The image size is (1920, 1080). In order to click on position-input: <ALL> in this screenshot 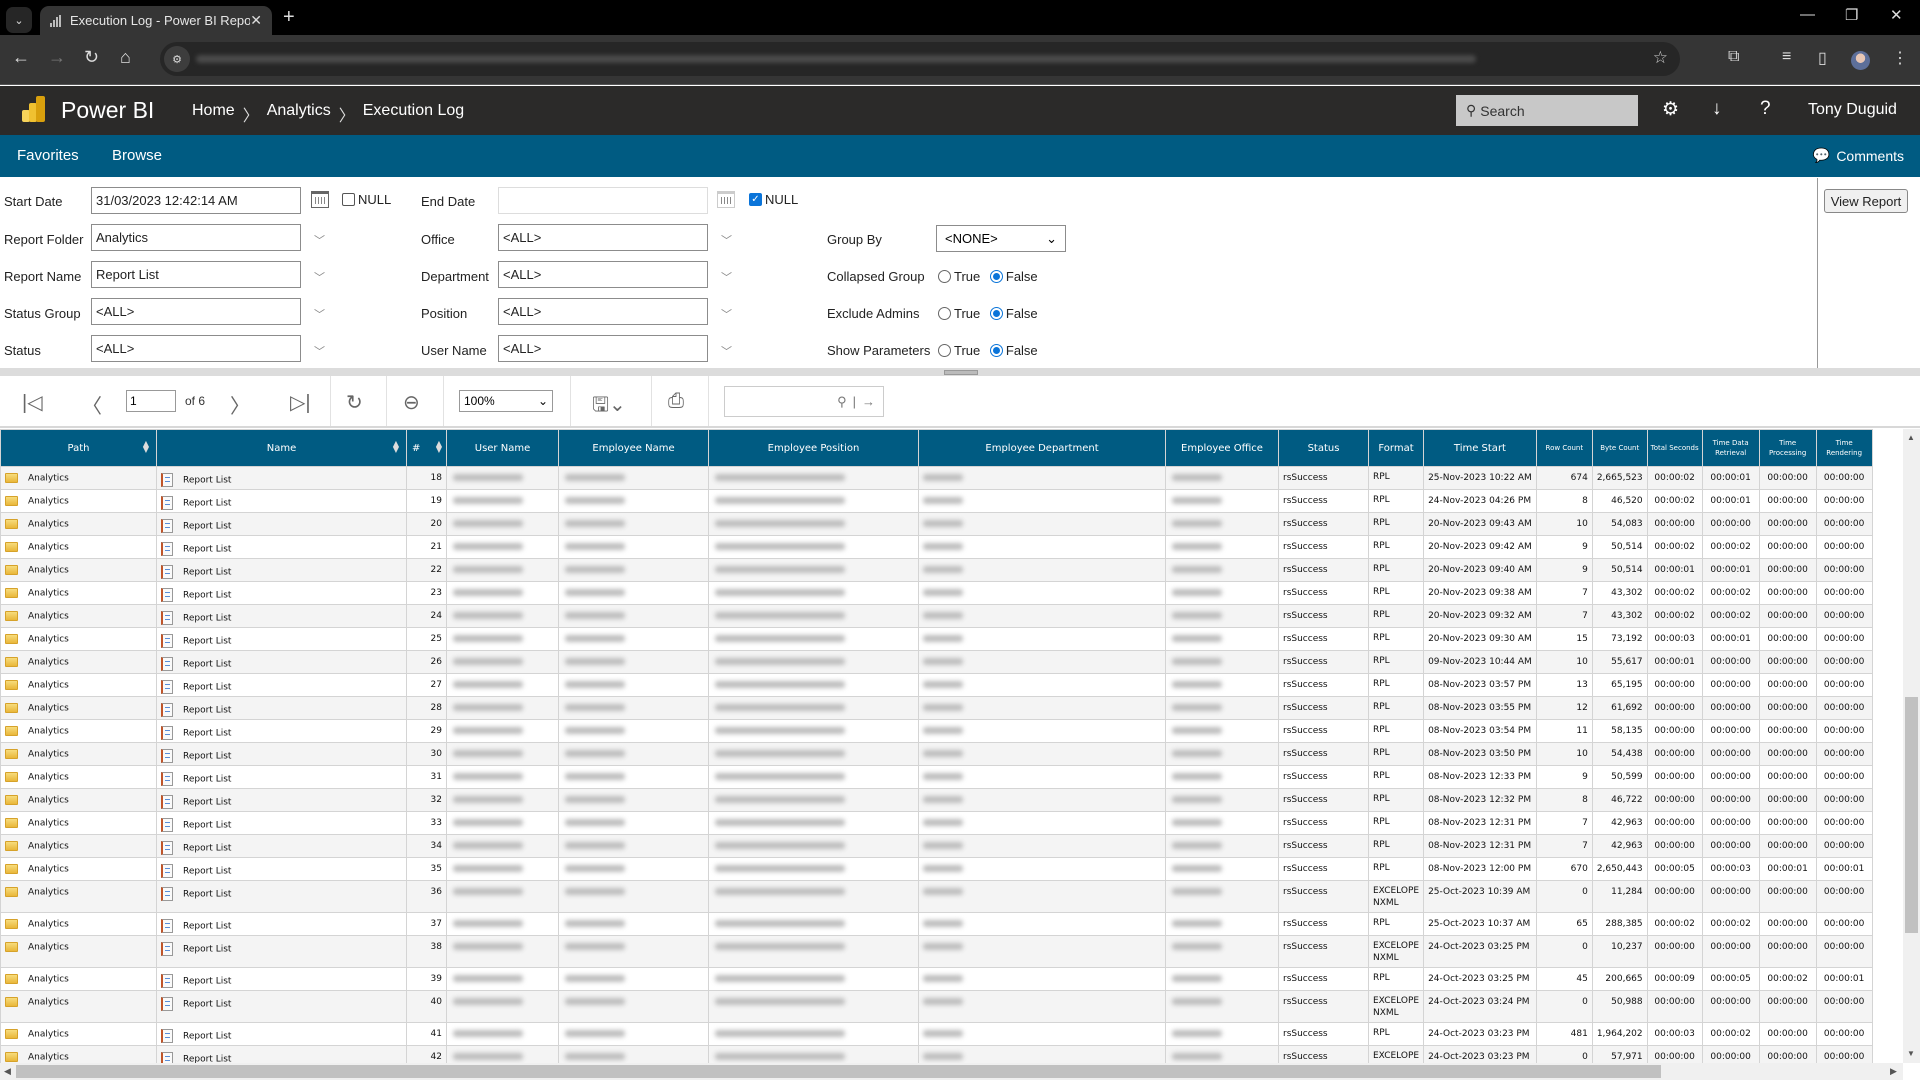, I will do `click(603, 311)`.